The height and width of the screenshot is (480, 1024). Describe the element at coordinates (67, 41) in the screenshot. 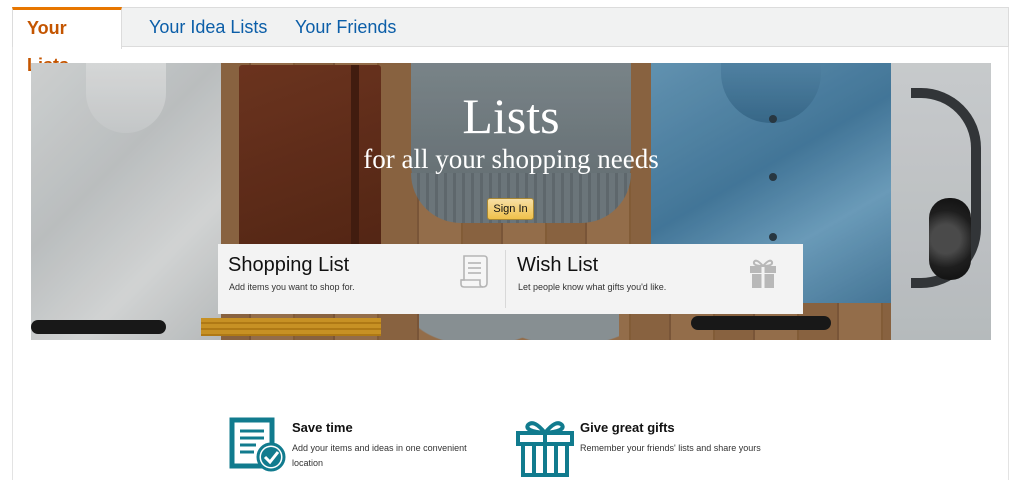

I see `tab-your-lists: Your Lists` at that location.